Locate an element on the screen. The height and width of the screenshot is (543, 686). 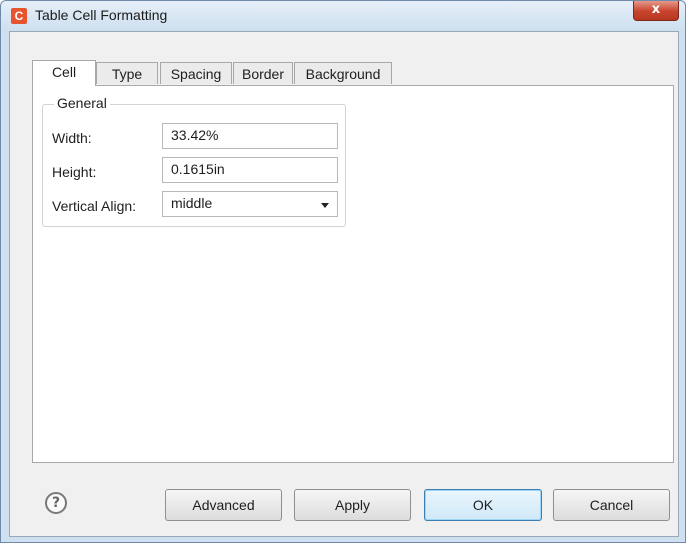
general-group-legend: General is located at coordinates (82, 103).